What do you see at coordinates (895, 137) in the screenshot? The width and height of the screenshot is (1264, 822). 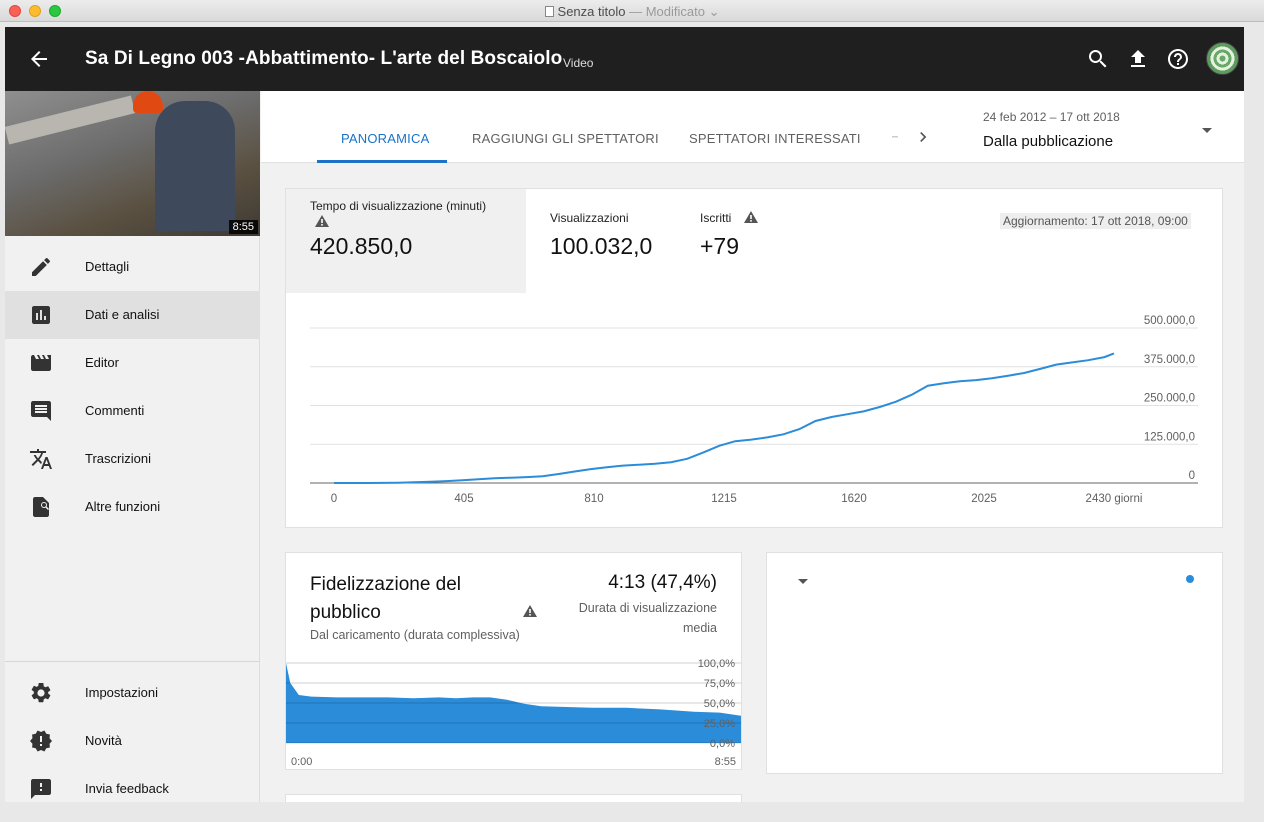 I see `overflow-tab-fade` at bounding box center [895, 137].